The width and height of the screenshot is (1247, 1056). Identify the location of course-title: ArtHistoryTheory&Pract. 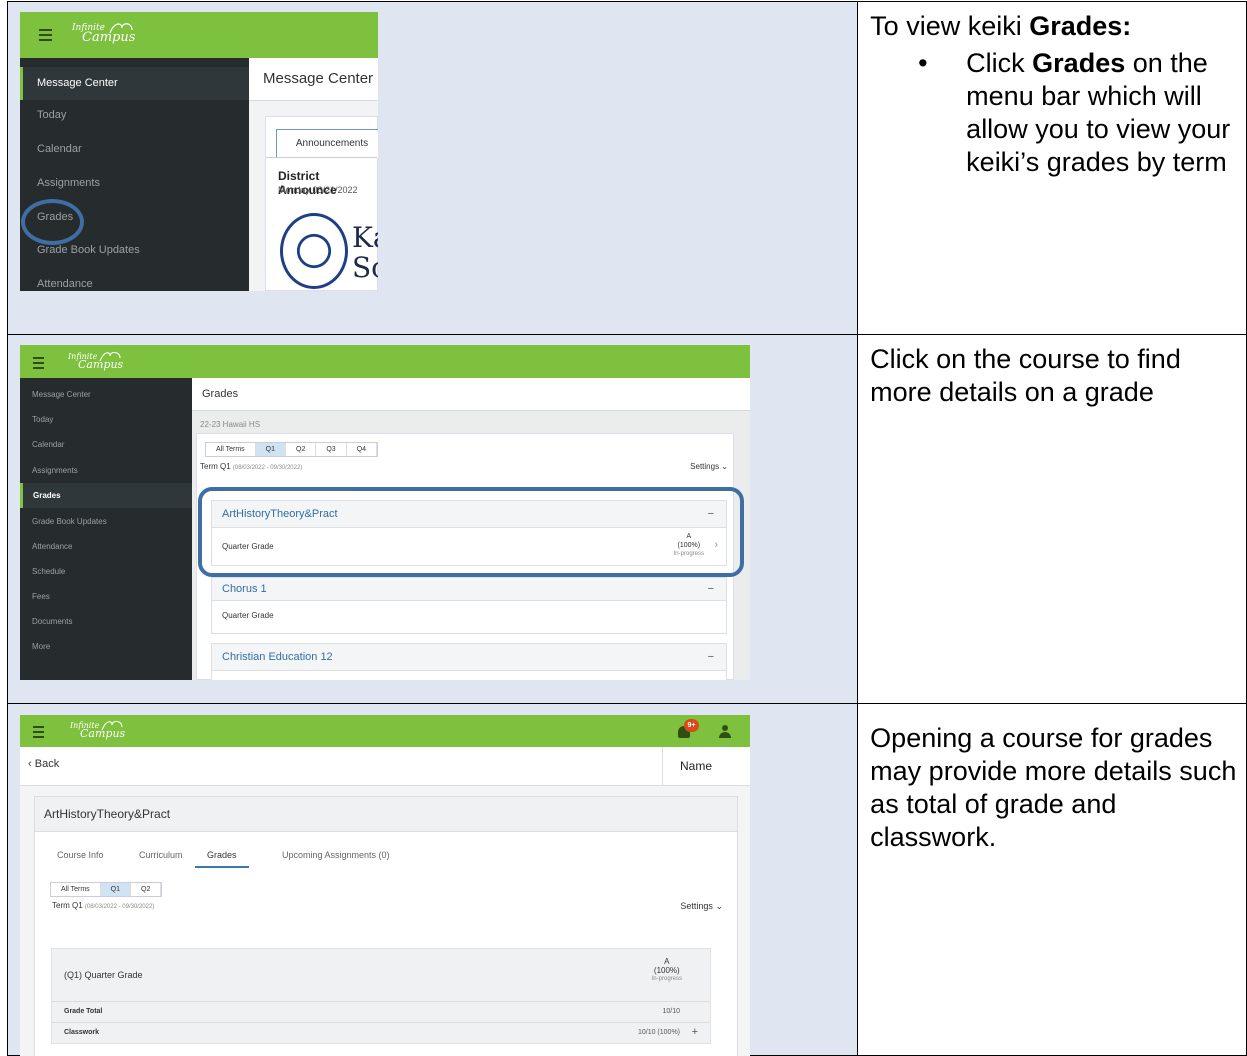
(386, 814).